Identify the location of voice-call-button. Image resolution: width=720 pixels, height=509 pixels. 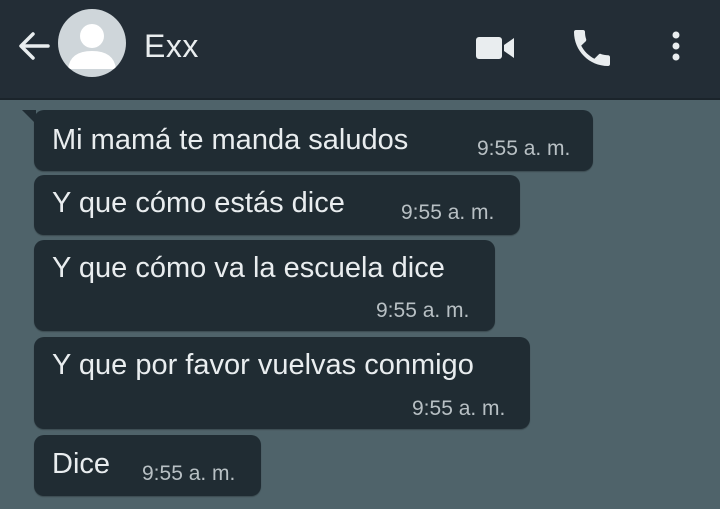
(592, 48).